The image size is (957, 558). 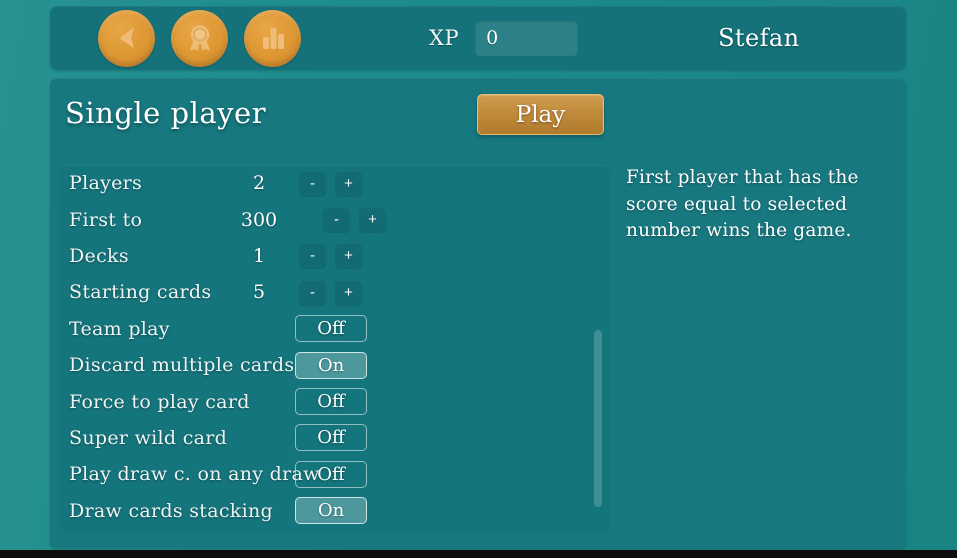 I want to click on setting-label: Super wild card, so click(x=148, y=437).